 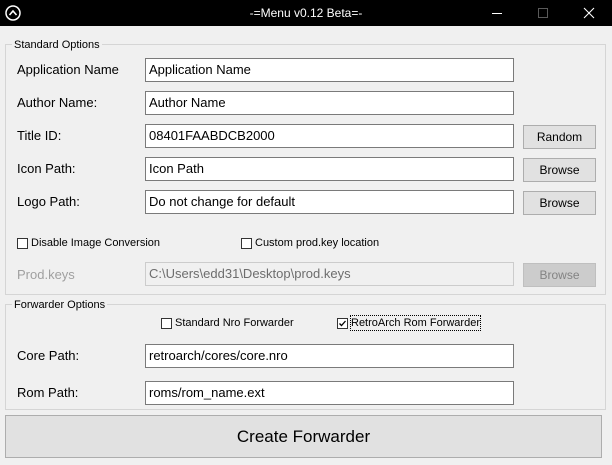 What do you see at coordinates (329, 169) in the screenshot?
I see `icon-path-input: Icon Path` at bounding box center [329, 169].